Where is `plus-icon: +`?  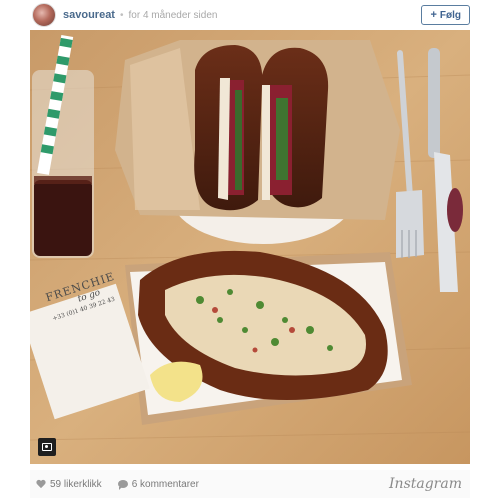 plus-icon: + is located at coordinates (433, 15).